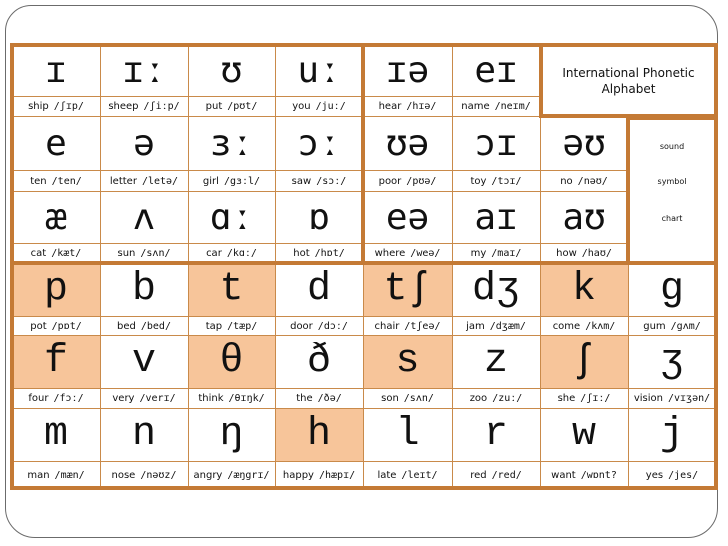 The width and height of the screenshot is (728, 546). Describe the element at coordinates (68, 398) in the screenshot. I see `example-transcription: /fɔː/` at that location.